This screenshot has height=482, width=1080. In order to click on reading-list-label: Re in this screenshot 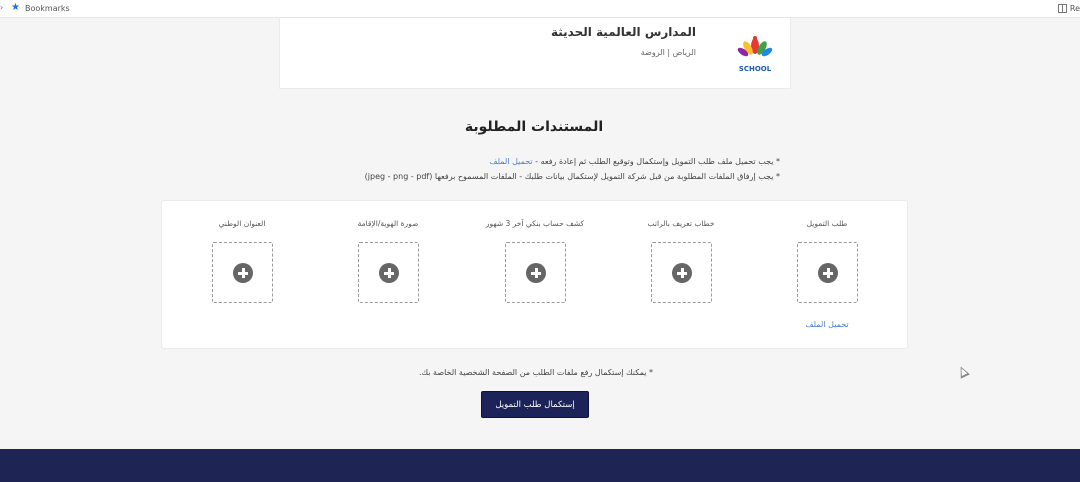, I will do `click(1075, 8)`.